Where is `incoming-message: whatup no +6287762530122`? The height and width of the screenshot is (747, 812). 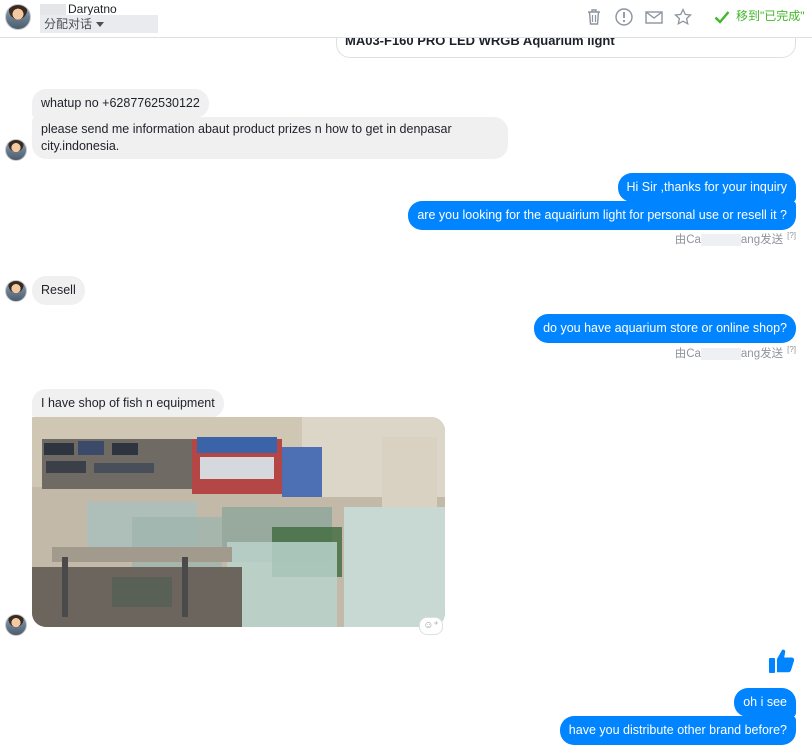 incoming-message: whatup no +6287762530122 is located at coordinates (120, 103).